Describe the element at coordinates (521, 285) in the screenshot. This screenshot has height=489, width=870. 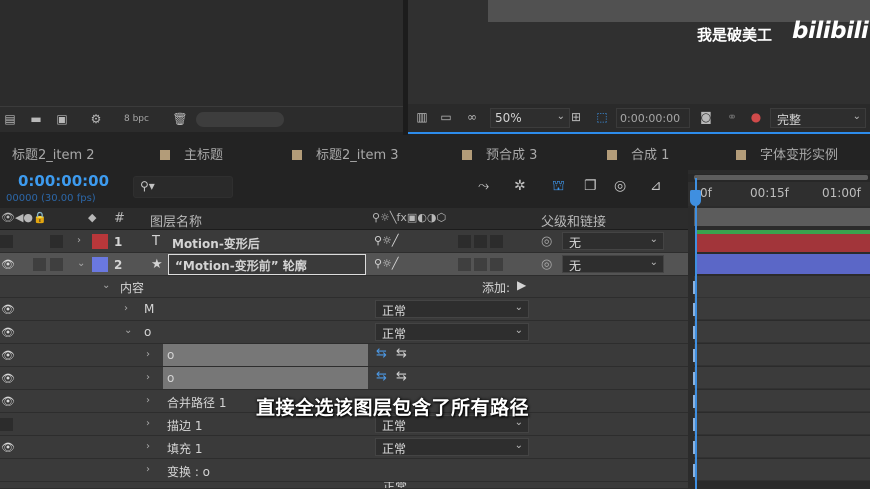
I see `add-menu-icon: ▶` at that location.